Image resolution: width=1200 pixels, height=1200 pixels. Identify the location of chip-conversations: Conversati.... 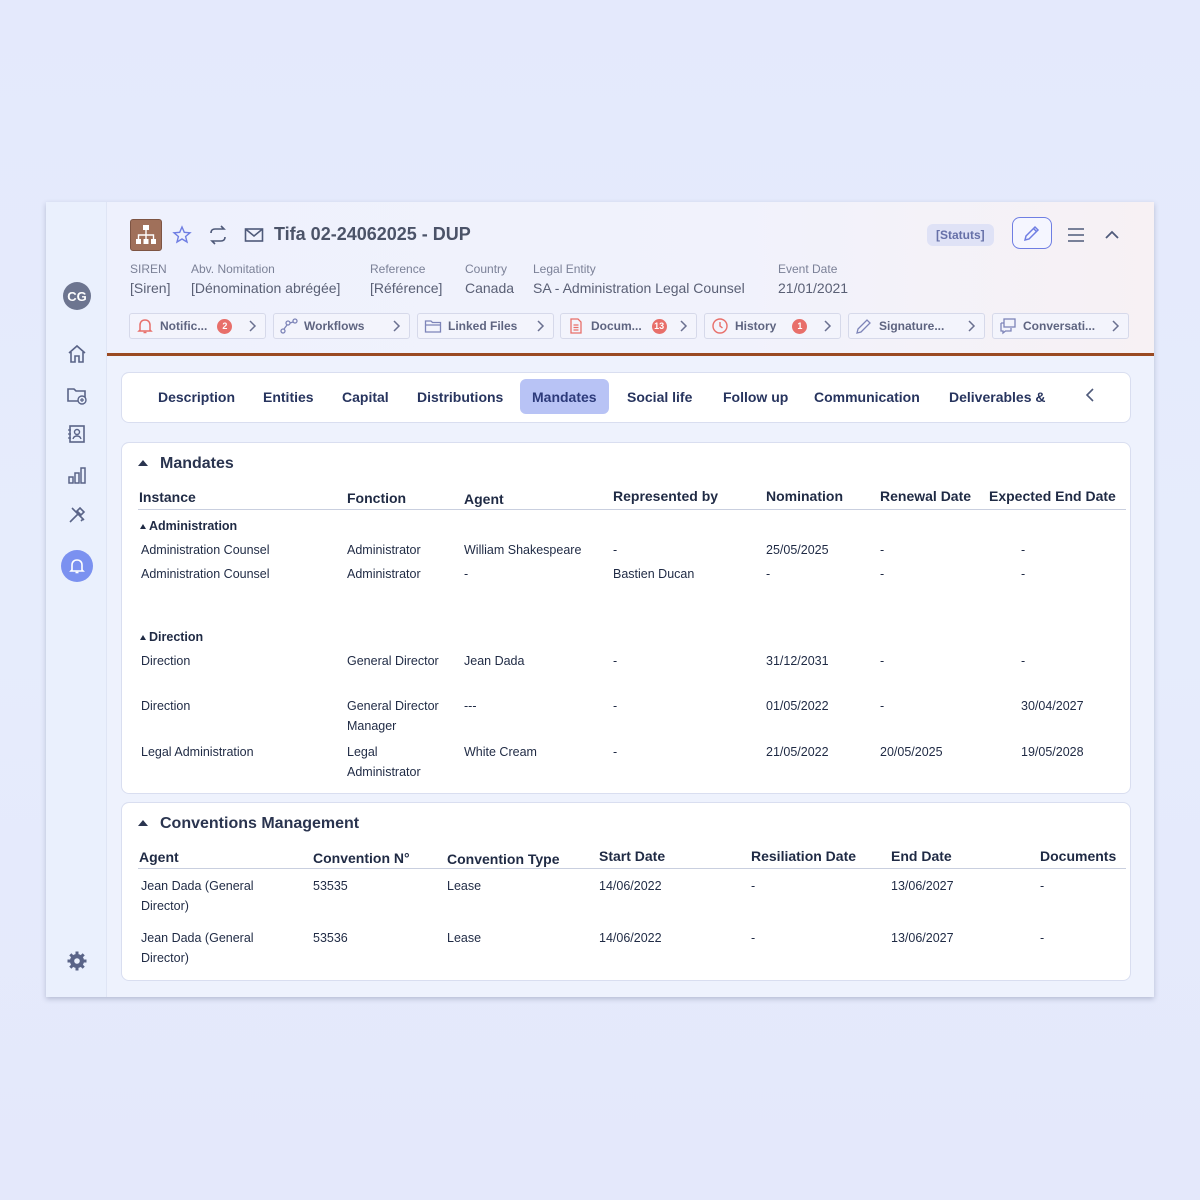
(1060, 326).